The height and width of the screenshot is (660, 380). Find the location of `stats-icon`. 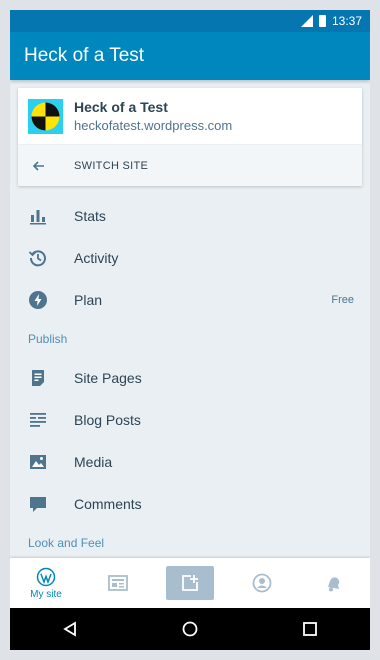

stats-icon is located at coordinates (38, 217).